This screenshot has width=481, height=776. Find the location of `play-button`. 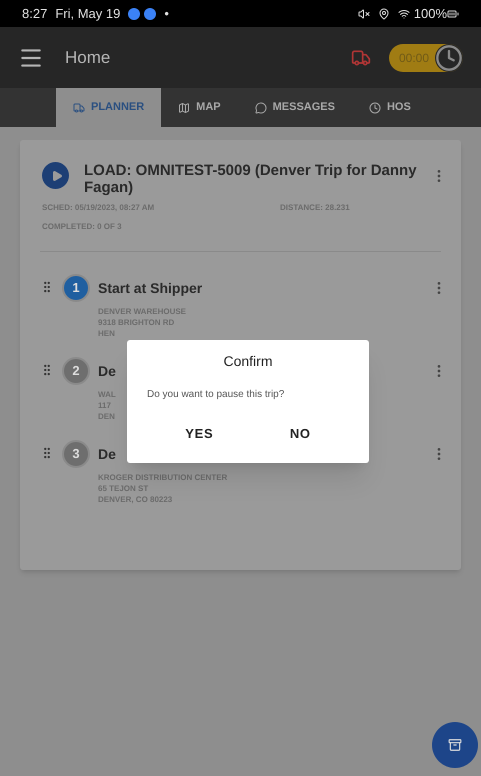

play-button is located at coordinates (55, 175).